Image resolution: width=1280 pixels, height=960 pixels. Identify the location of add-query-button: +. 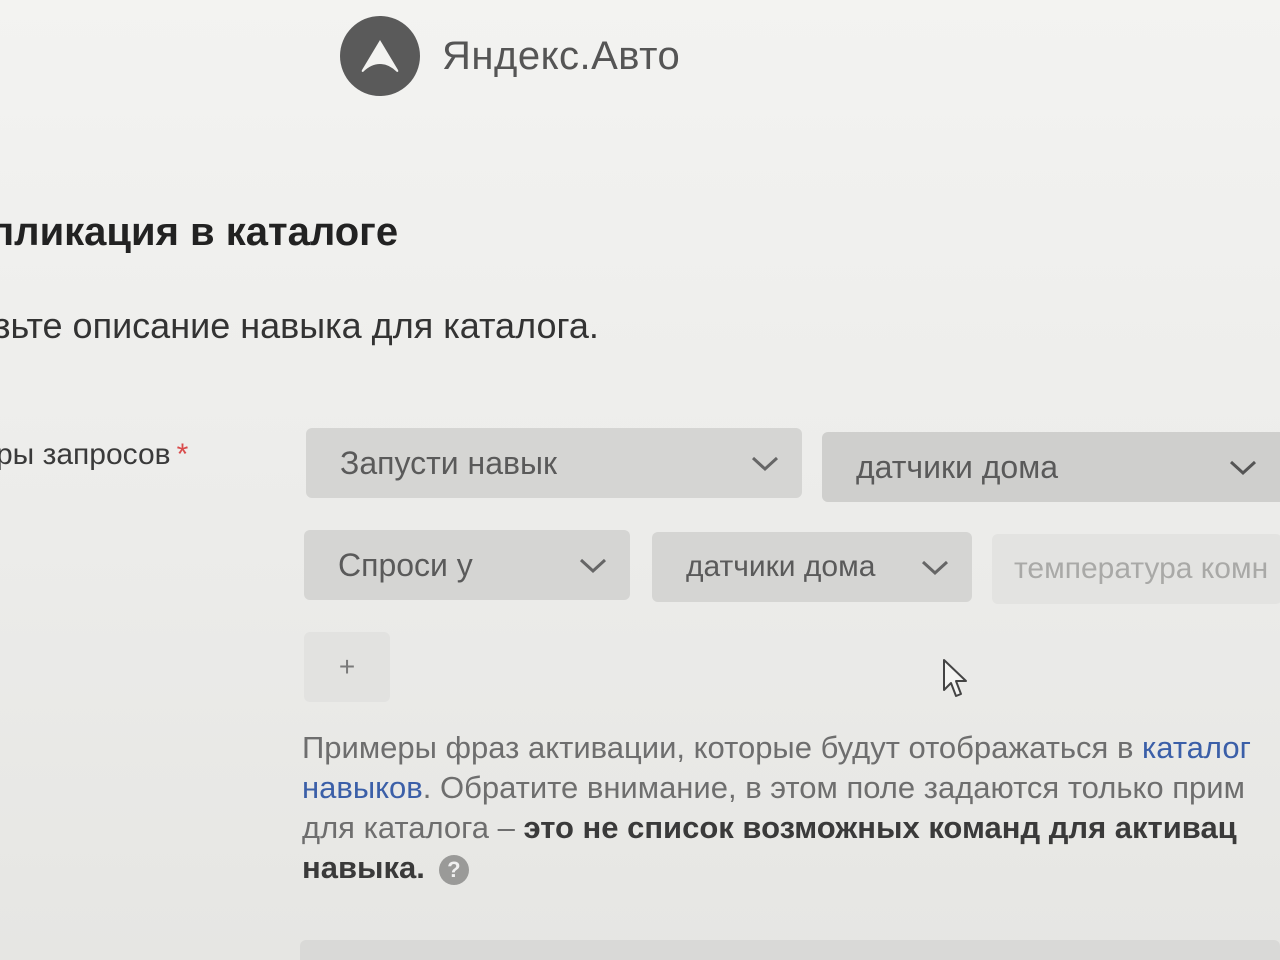
(347, 667).